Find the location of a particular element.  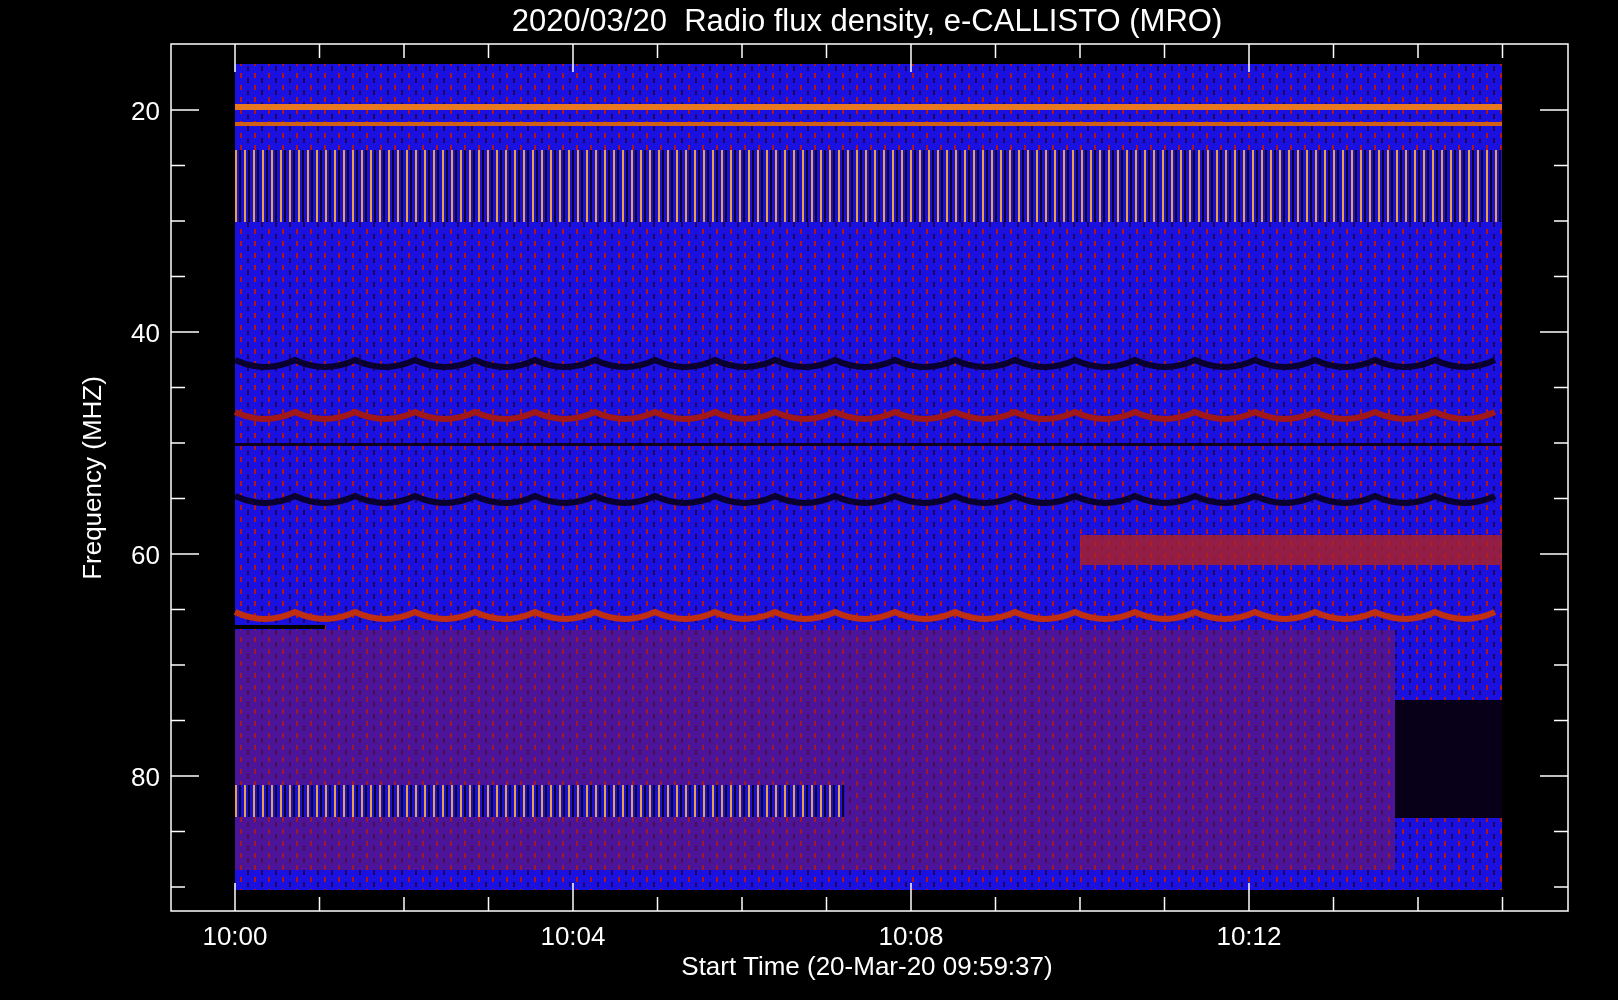

y-axis-label: Frequency (MHZ) is located at coordinates (92, 478).